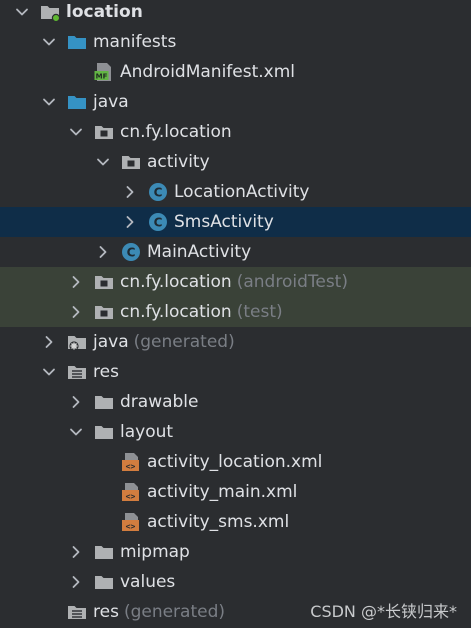 The width and height of the screenshot is (471, 628). I want to click on tree-row-mainactivity: C MainActivity, so click(235, 252).